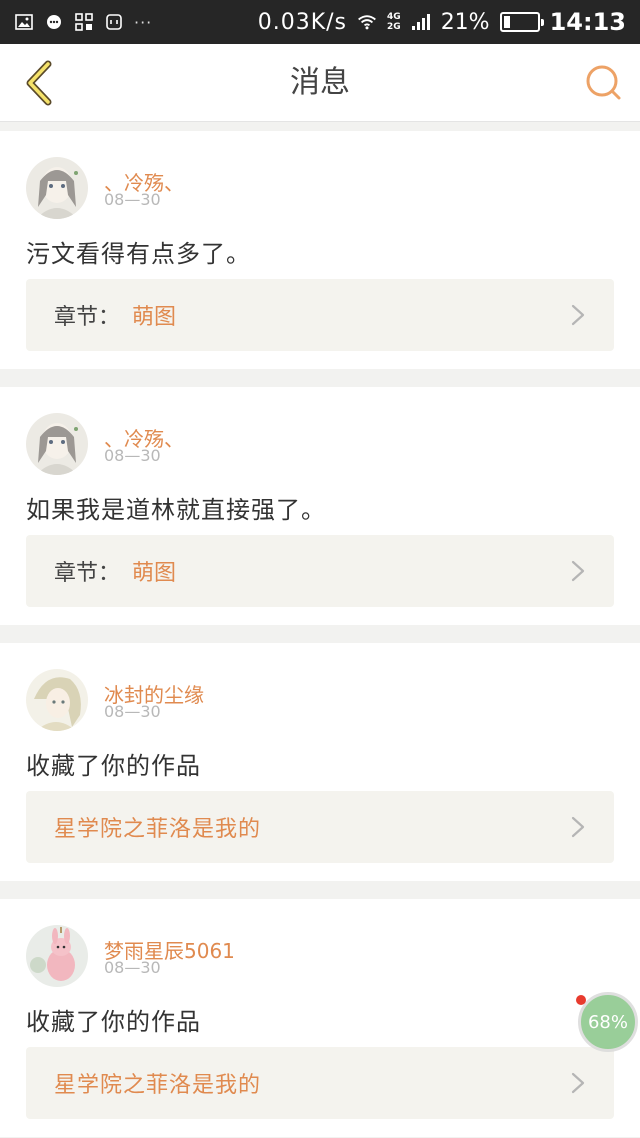  What do you see at coordinates (394, 27) in the screenshot?
I see `network-type-bottom: 2G` at bounding box center [394, 27].